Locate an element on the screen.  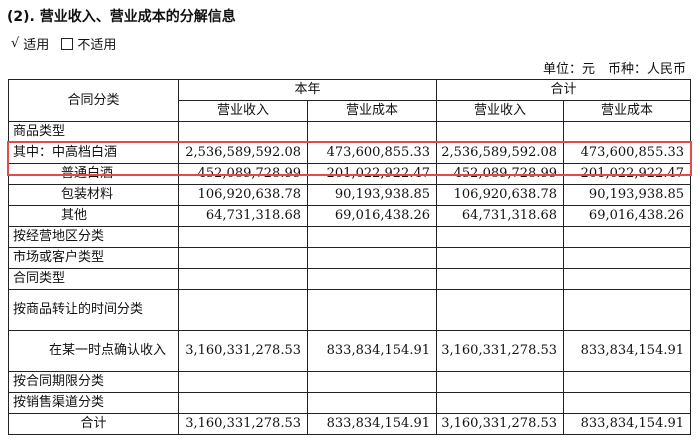
header-total-cost: 营业成本 is located at coordinates (627, 111).